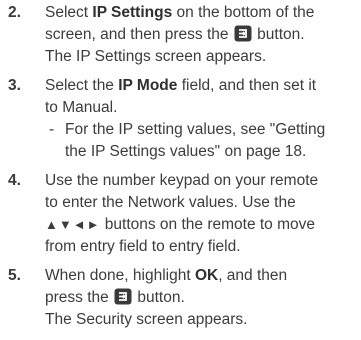 The height and width of the screenshot is (340, 361). What do you see at coordinates (175, 34) in the screenshot?
I see `step-line: screen, and then press the button.` at bounding box center [175, 34].